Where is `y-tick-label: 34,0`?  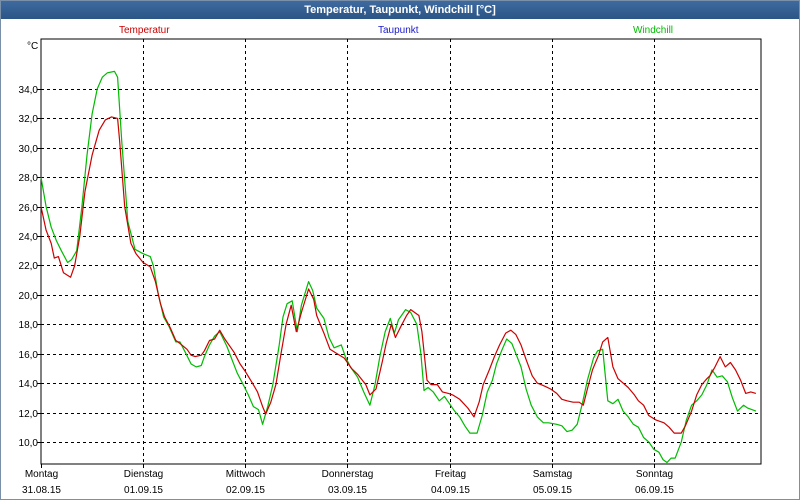
y-tick-label: 34,0 is located at coordinates (29, 90).